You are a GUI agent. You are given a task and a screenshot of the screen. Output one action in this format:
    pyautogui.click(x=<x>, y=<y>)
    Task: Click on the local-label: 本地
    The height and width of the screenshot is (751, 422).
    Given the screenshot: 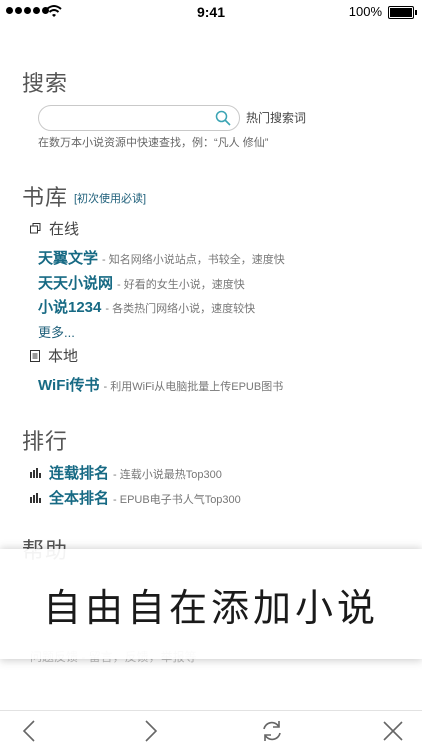 What is the action you would take?
    pyautogui.click(x=63, y=356)
    